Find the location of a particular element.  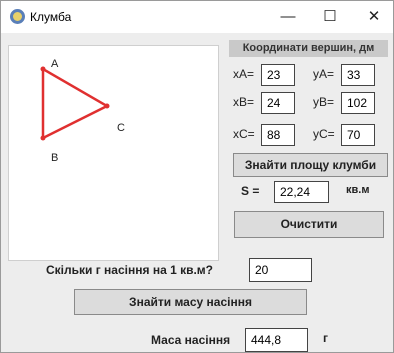

triangle-drawing is located at coordinates (75, 103).